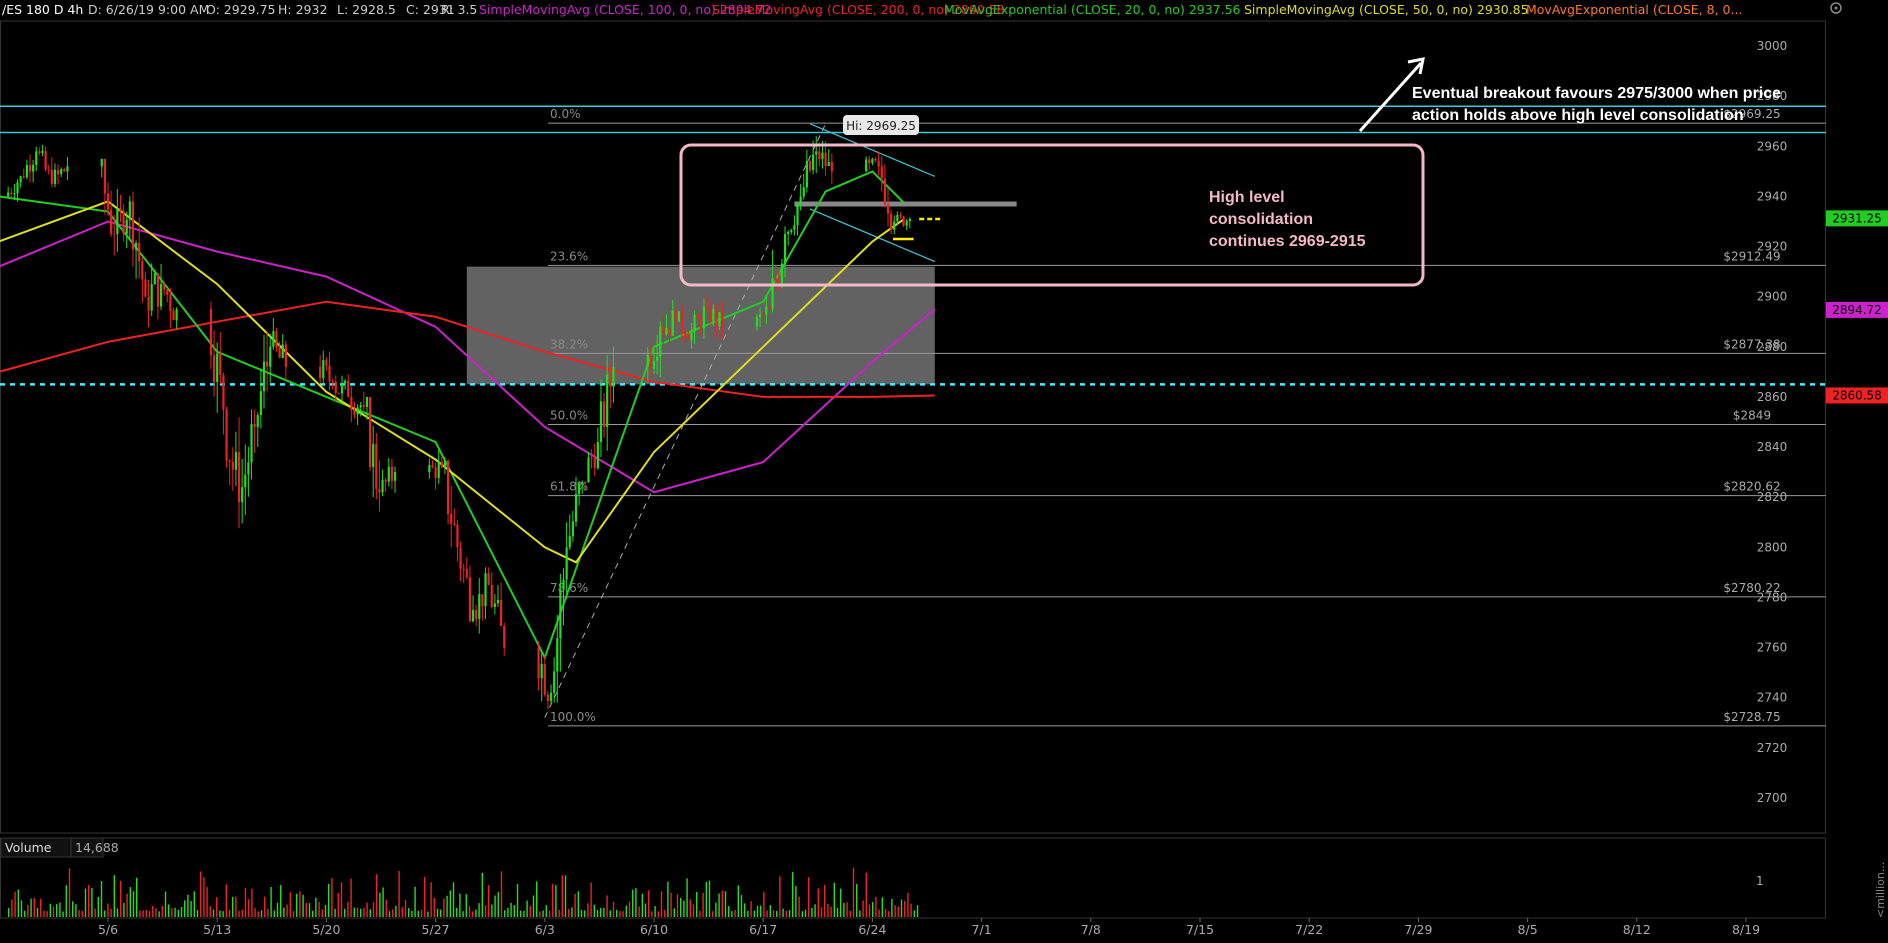 The height and width of the screenshot is (943, 1888). What do you see at coordinates (872, 235) in the screenshot?
I see `channel-bottom` at bounding box center [872, 235].